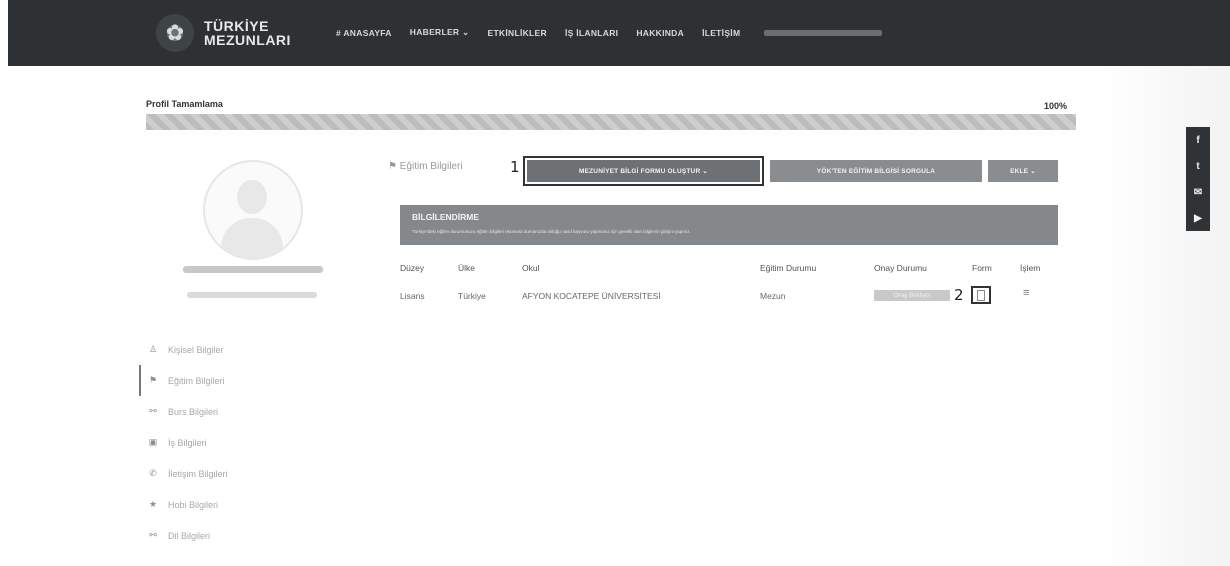 The image size is (1230, 566). Describe the element at coordinates (247, 40) in the screenshot. I see `logo-line-2: MEZUNLARI` at that location.